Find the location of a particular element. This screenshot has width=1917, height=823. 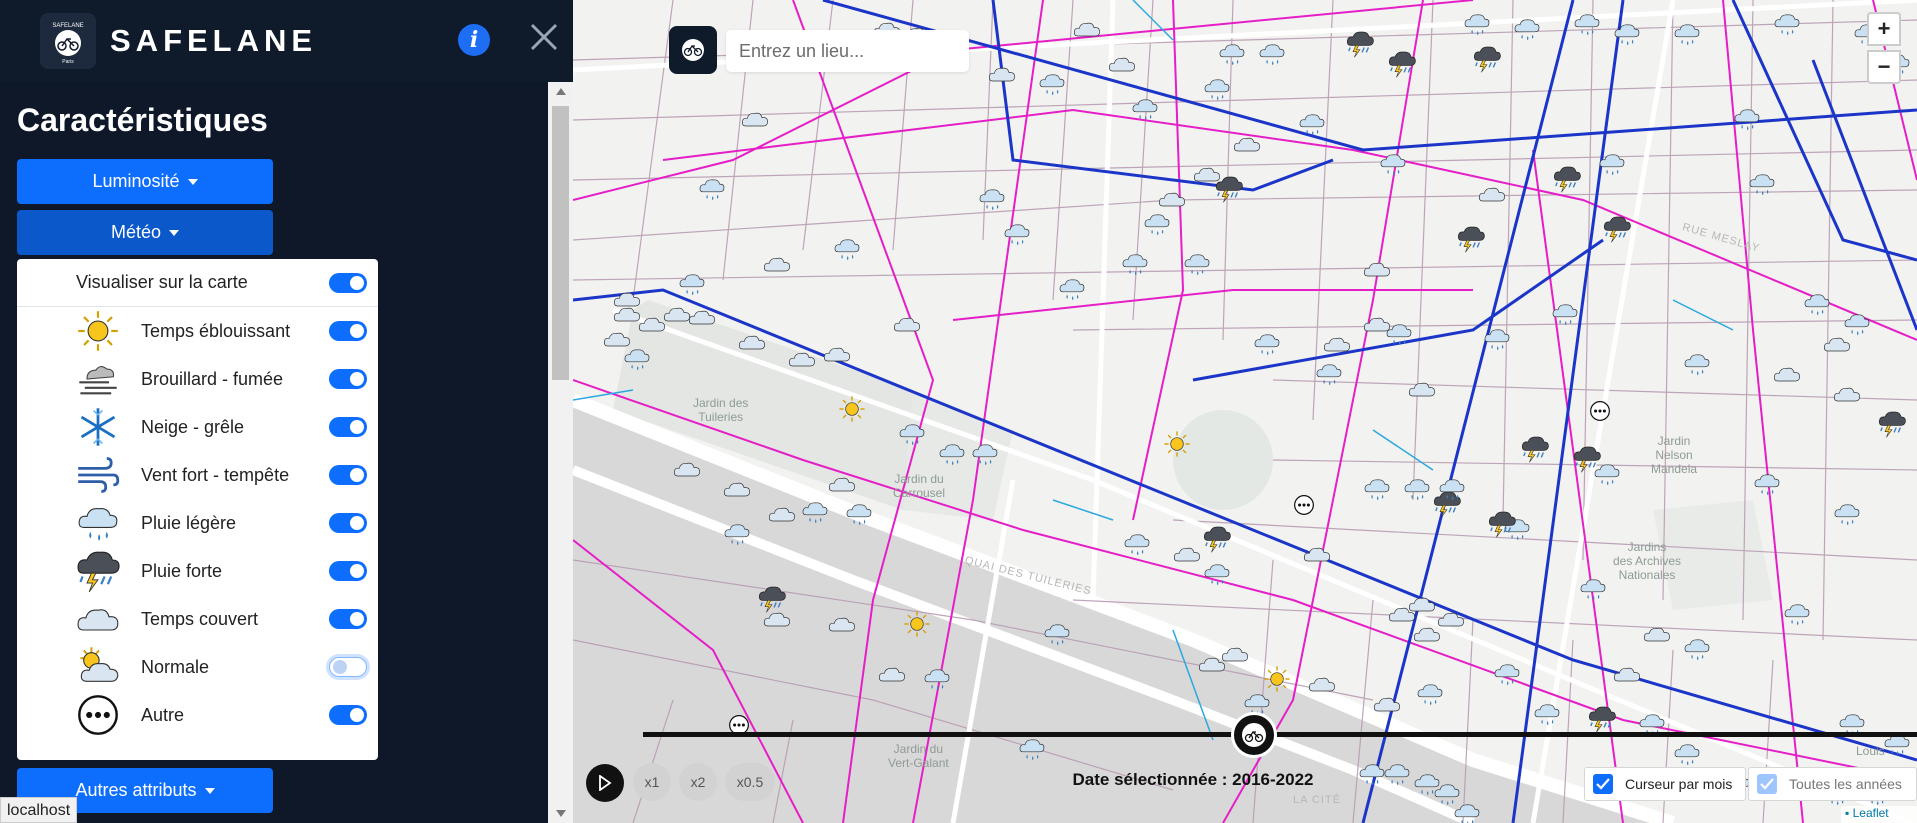

visualiser-toggle is located at coordinates (348, 283).